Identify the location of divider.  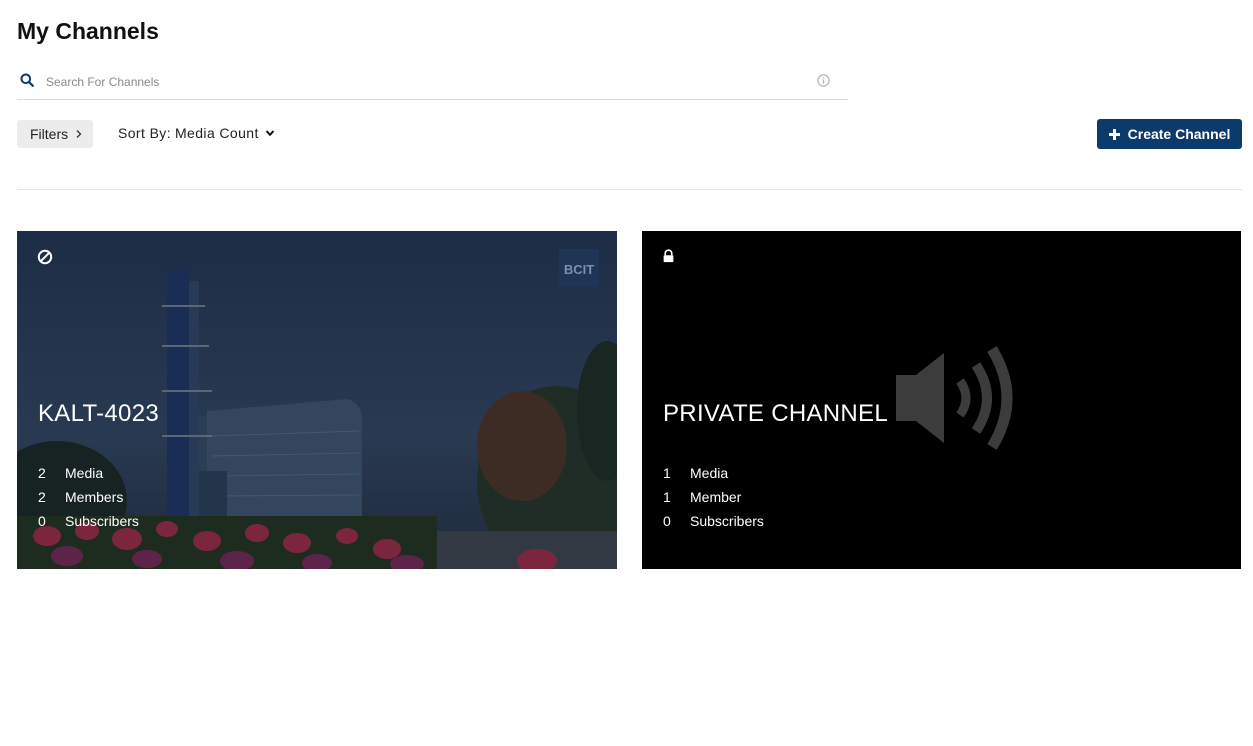
(629, 189).